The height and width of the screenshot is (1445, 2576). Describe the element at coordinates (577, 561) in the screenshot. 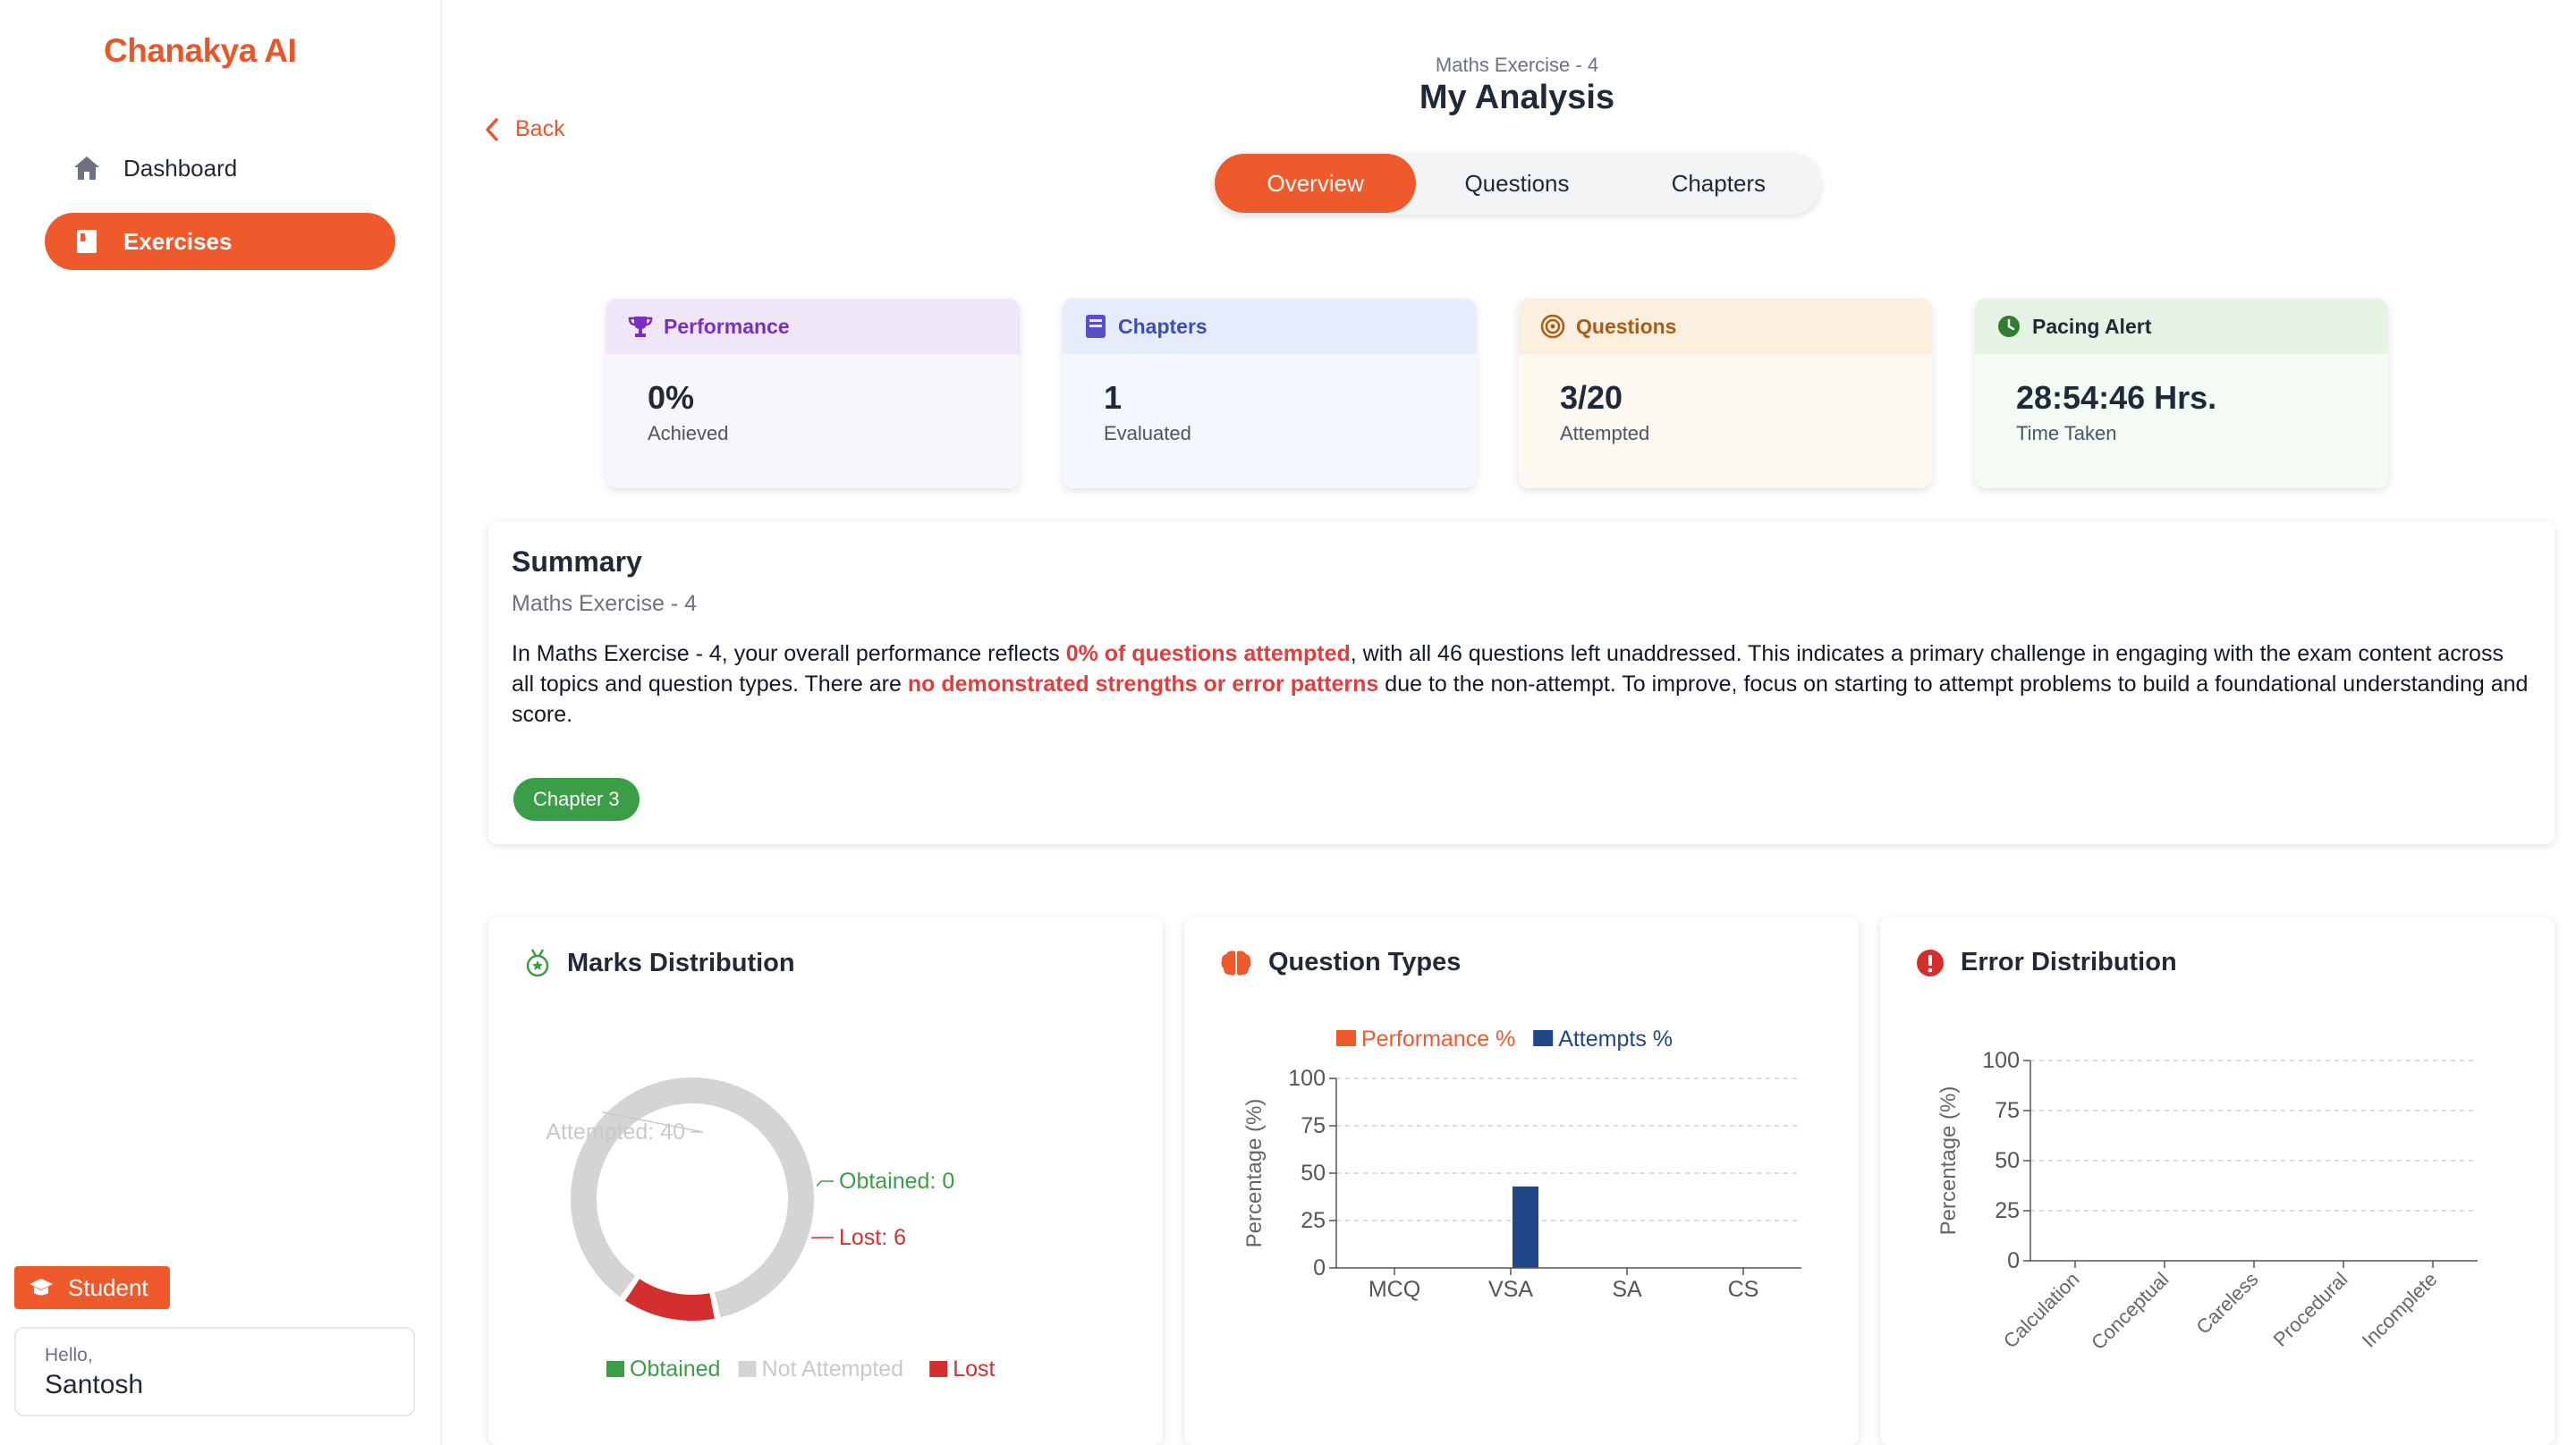

I see `summary-title: Summary` at that location.